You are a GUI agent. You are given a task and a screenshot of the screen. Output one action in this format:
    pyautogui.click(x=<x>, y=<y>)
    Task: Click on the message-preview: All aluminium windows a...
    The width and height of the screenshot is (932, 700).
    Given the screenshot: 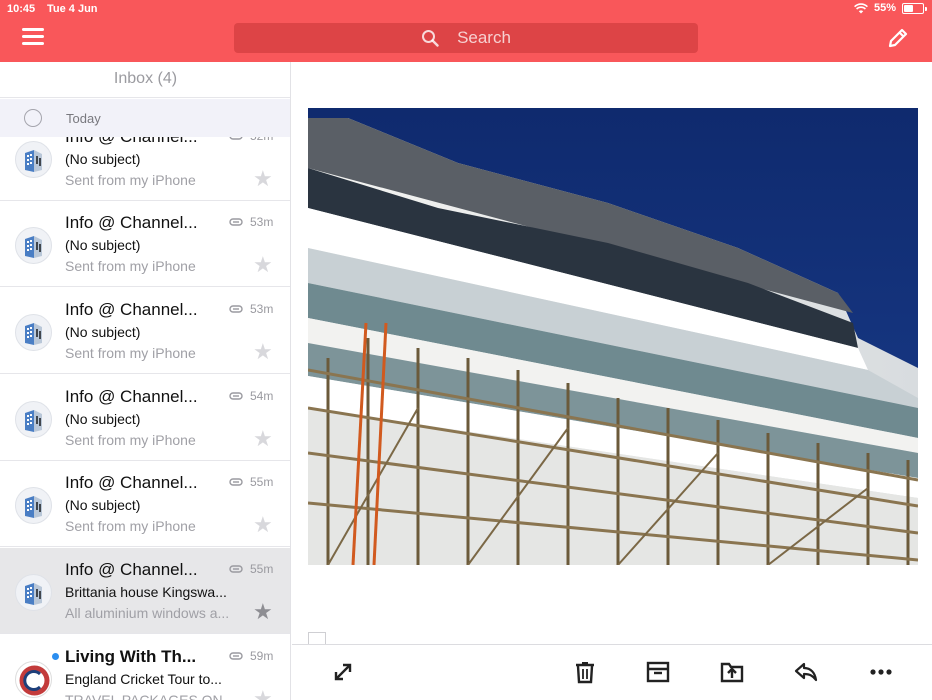 What is the action you would take?
    pyautogui.click(x=147, y=613)
    